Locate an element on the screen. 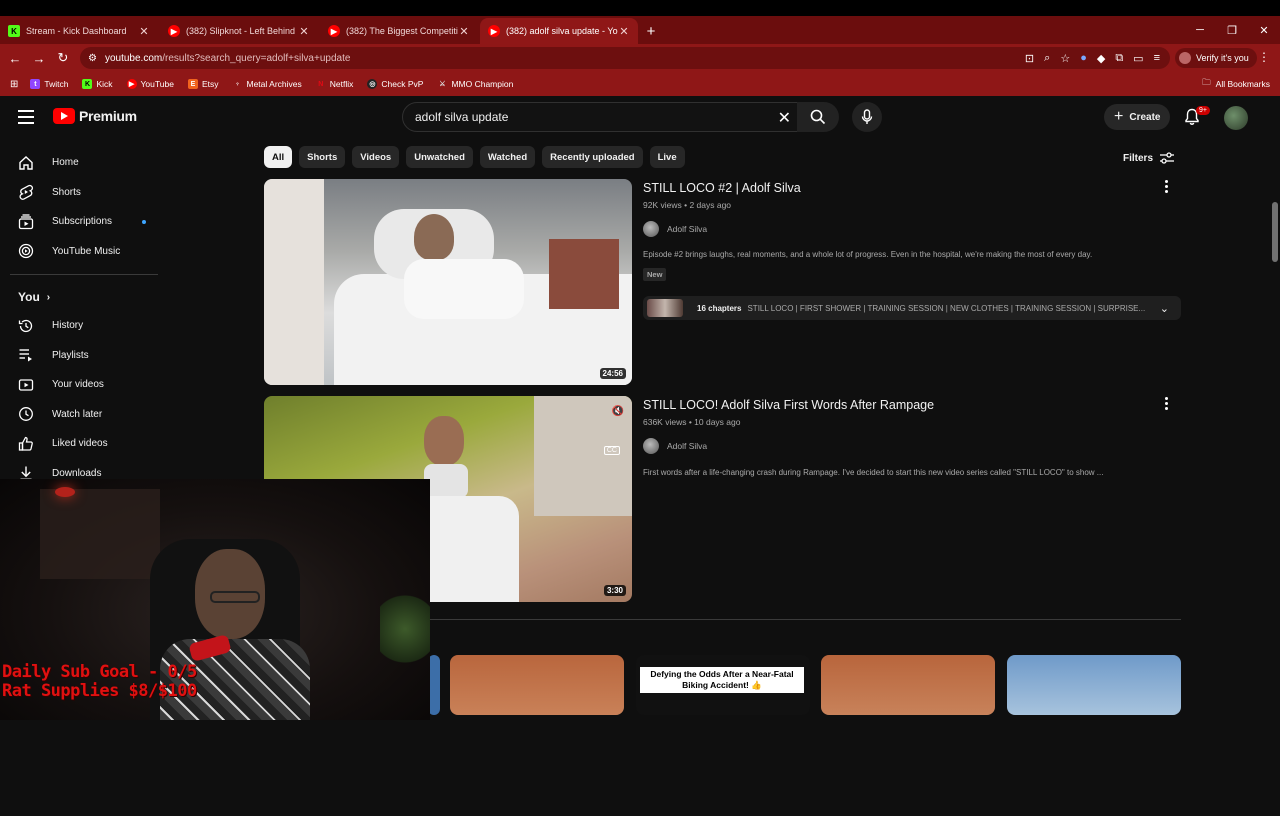 This screenshot has height=816, width=1280. scrollbar-thumb is located at coordinates (1275, 232).